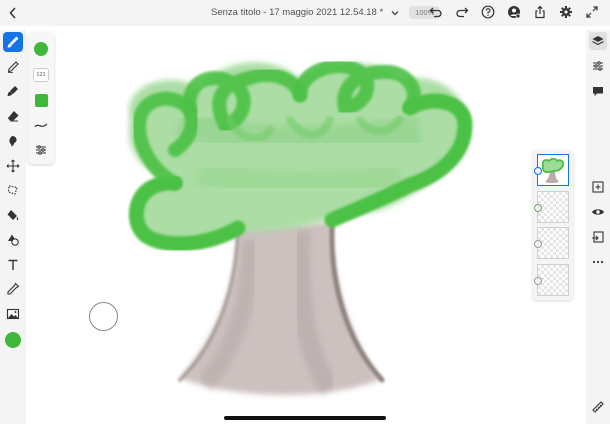 The width and height of the screenshot is (610, 424). I want to click on top-actions, so click(514, 12).